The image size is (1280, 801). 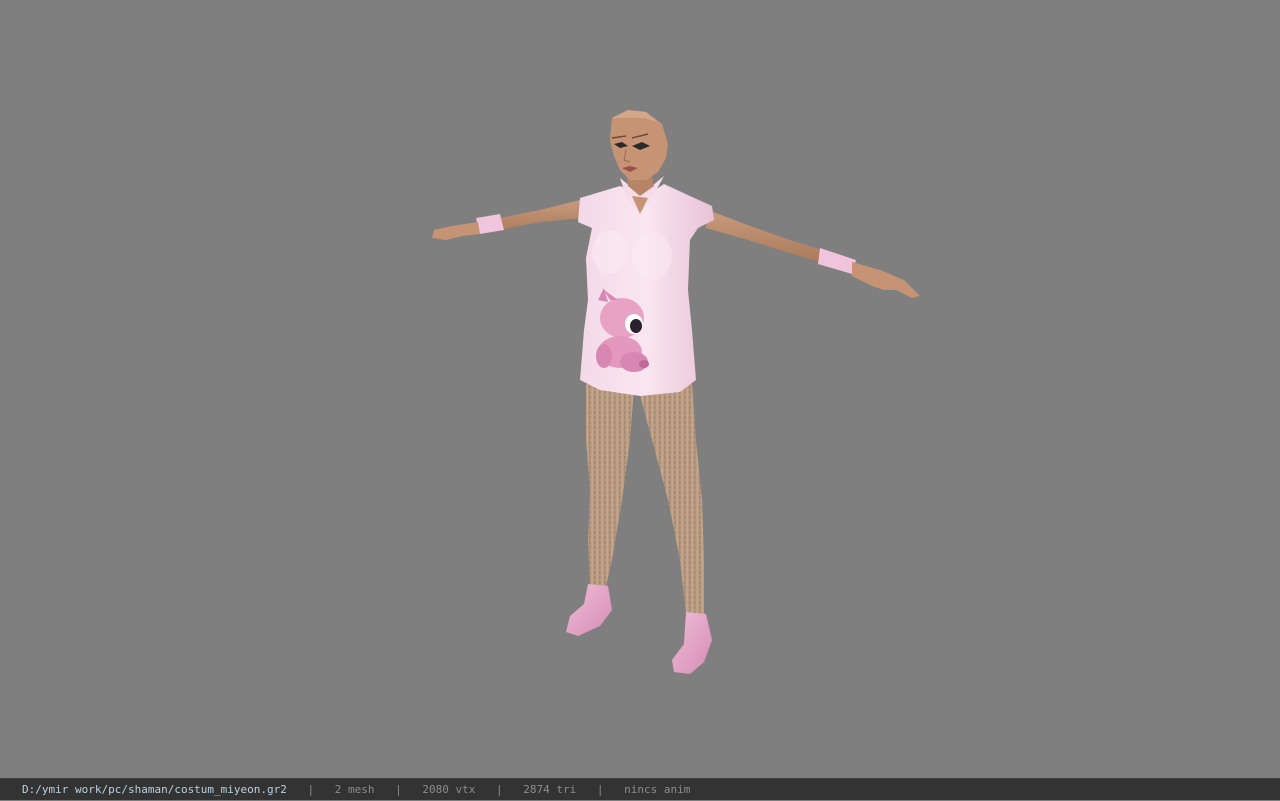 What do you see at coordinates (154, 789) in the screenshot?
I see `file-path-label: D:/ymir work/pc/shaman/costum_miyeon.gr2` at bounding box center [154, 789].